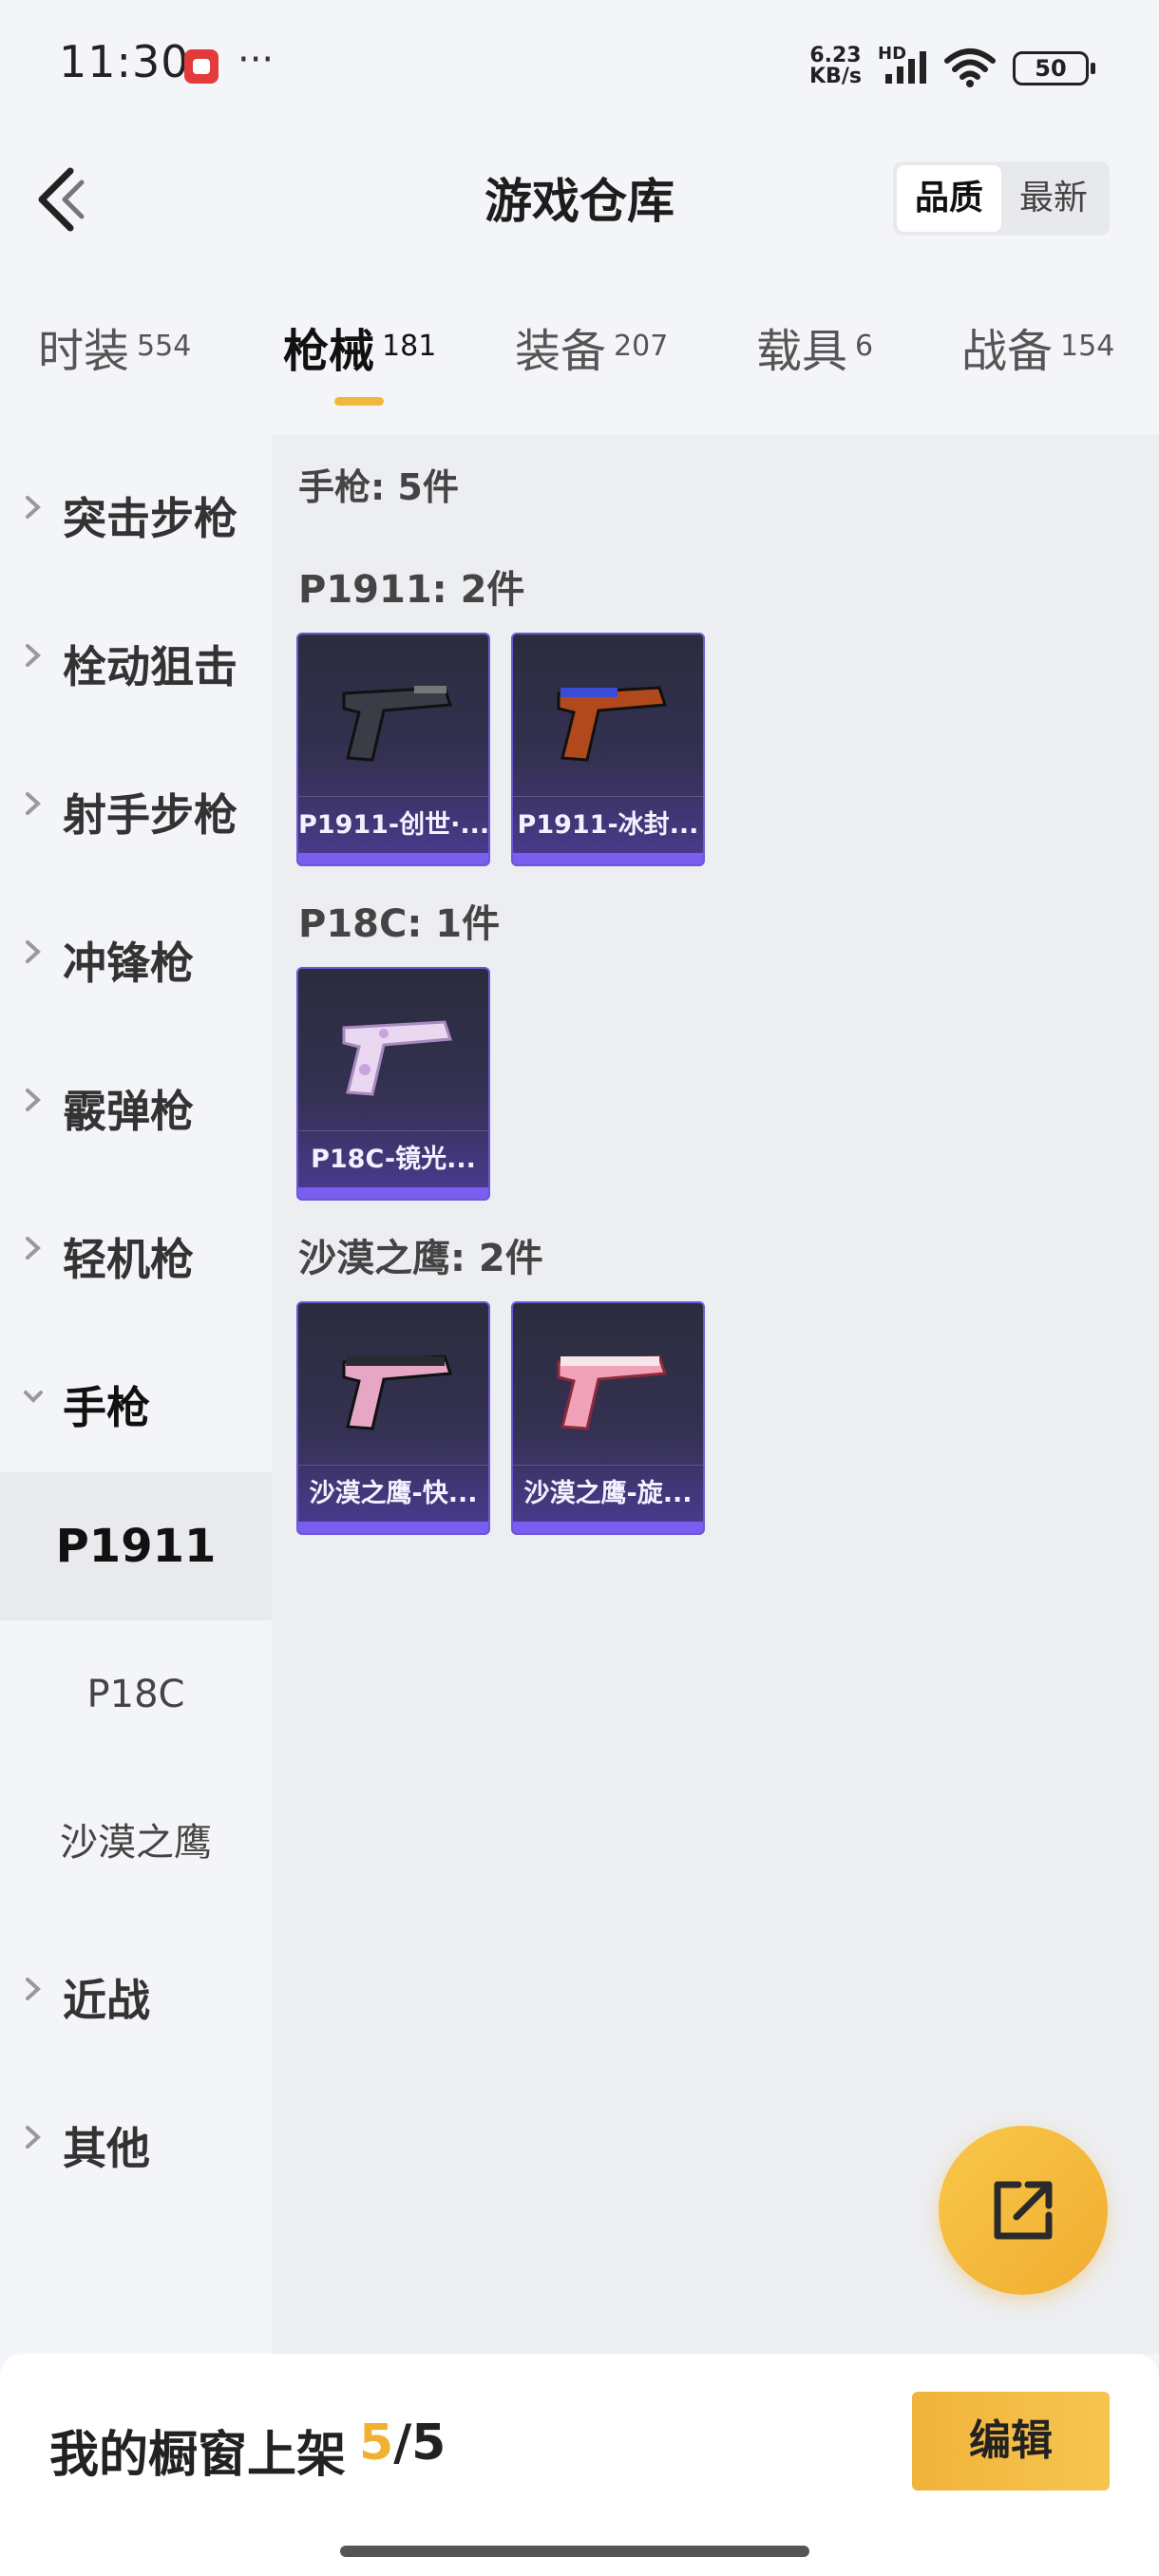 The image size is (1159, 2576). I want to click on showcase-label: 我的橱窗上架, so click(198, 2455).